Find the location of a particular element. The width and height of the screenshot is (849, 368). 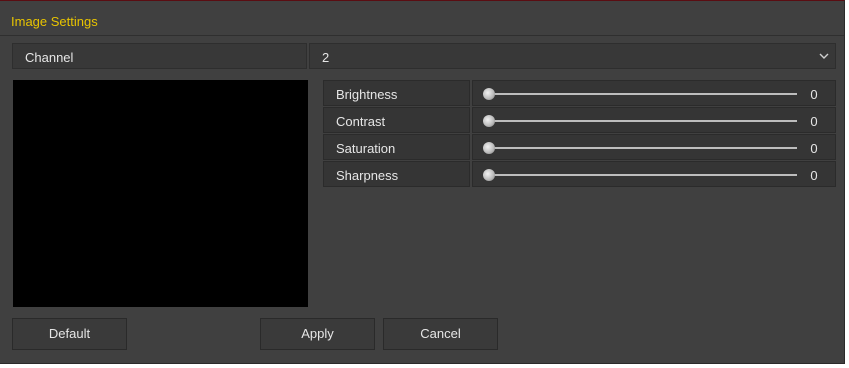

sharpness-row: Sharpness 0 is located at coordinates (579, 174).